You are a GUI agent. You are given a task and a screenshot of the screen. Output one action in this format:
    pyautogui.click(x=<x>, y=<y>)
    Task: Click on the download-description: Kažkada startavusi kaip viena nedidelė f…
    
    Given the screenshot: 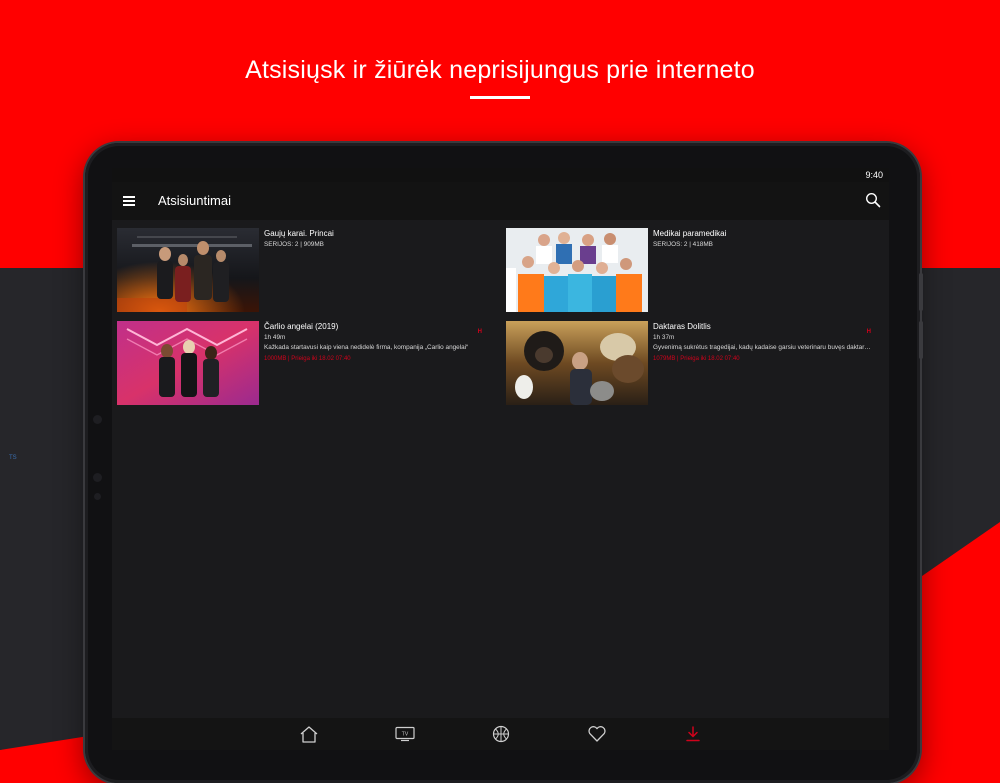 What is the action you would take?
    pyautogui.click(x=366, y=347)
    